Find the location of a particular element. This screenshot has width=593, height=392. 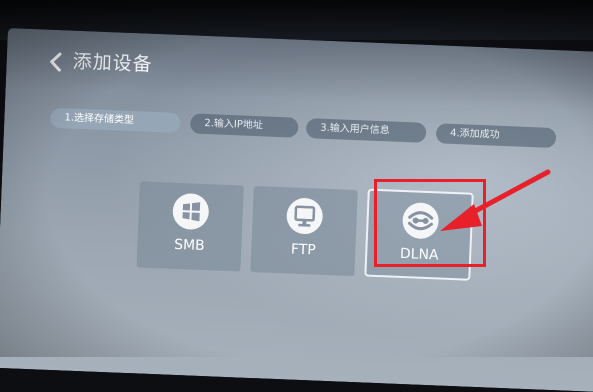

chevron-left-icon is located at coordinates (56, 62).